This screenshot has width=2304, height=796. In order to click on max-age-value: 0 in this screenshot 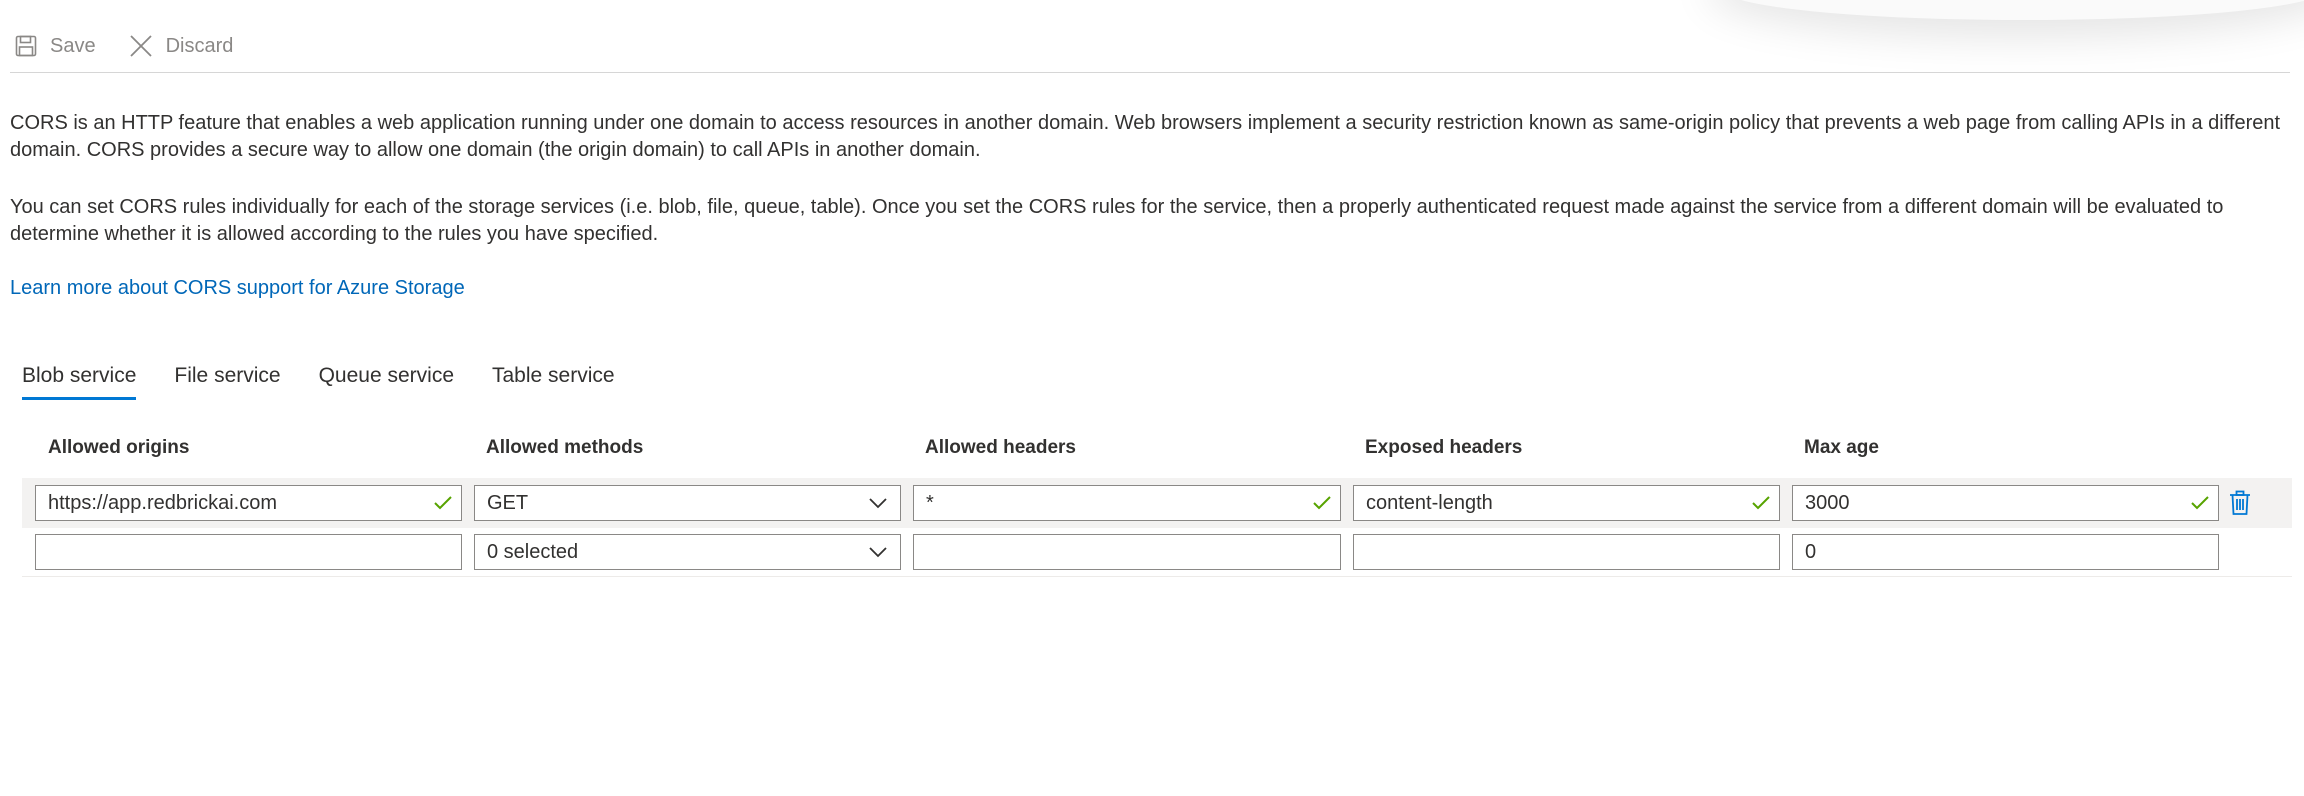, I will do `click(1811, 552)`.